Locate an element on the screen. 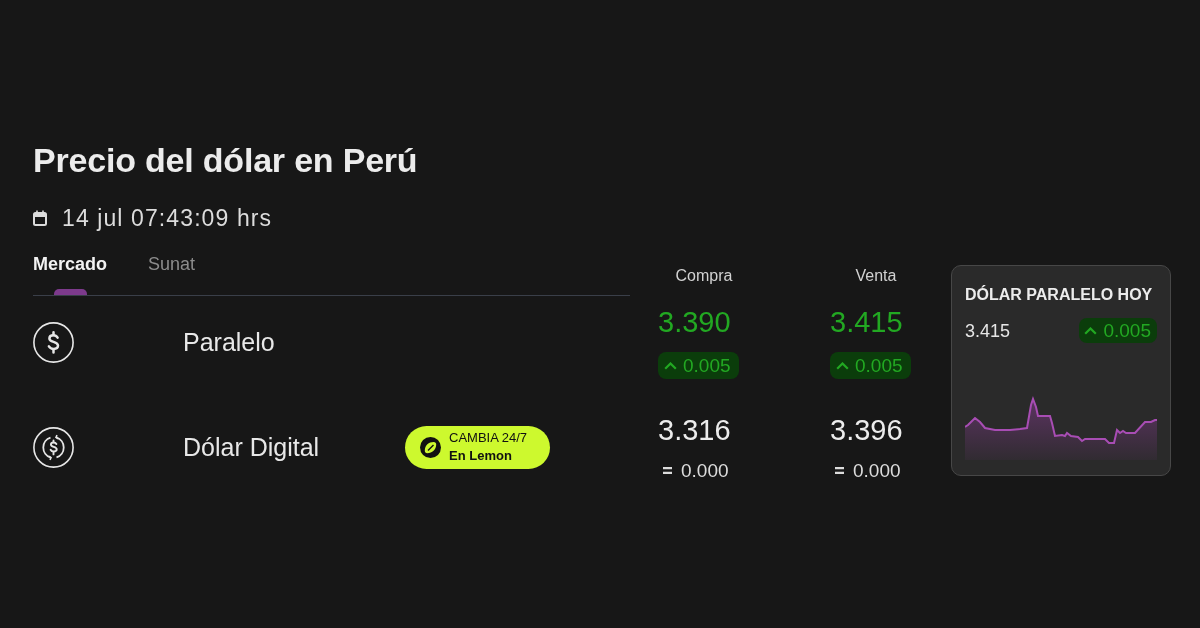  promo-button: CAMBIA 24/7 En Lemon is located at coordinates (477, 447).